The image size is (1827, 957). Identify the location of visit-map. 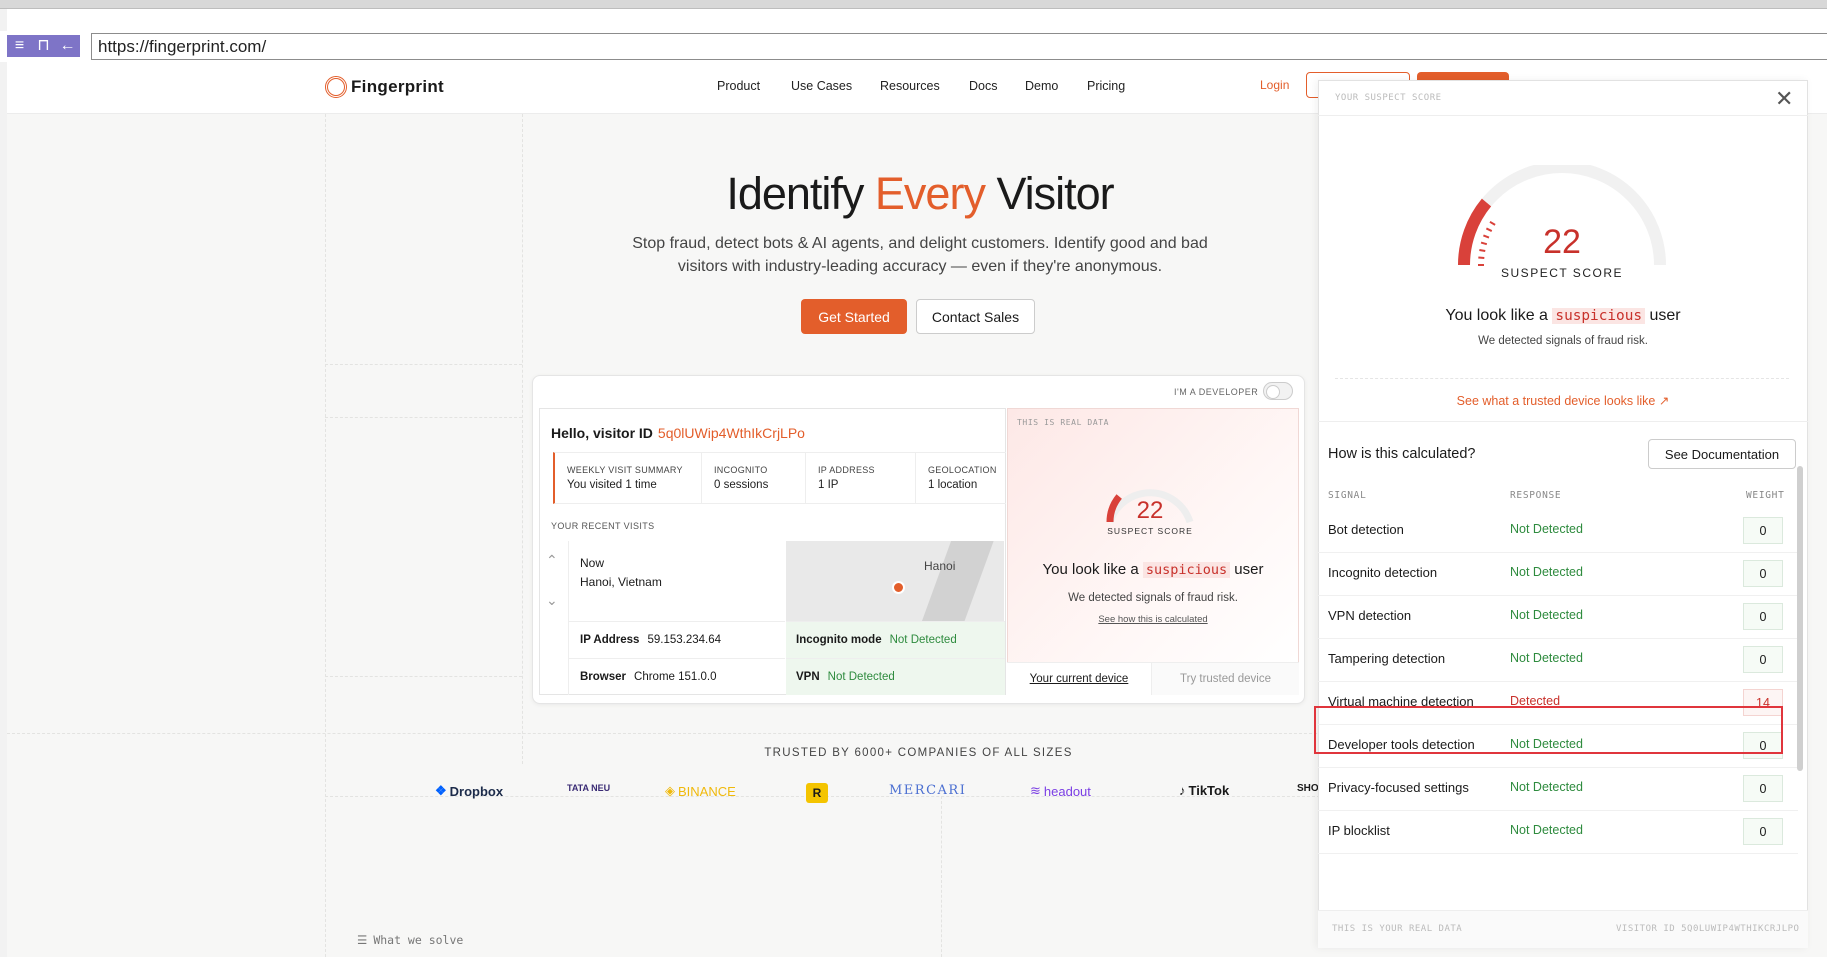
(895, 581).